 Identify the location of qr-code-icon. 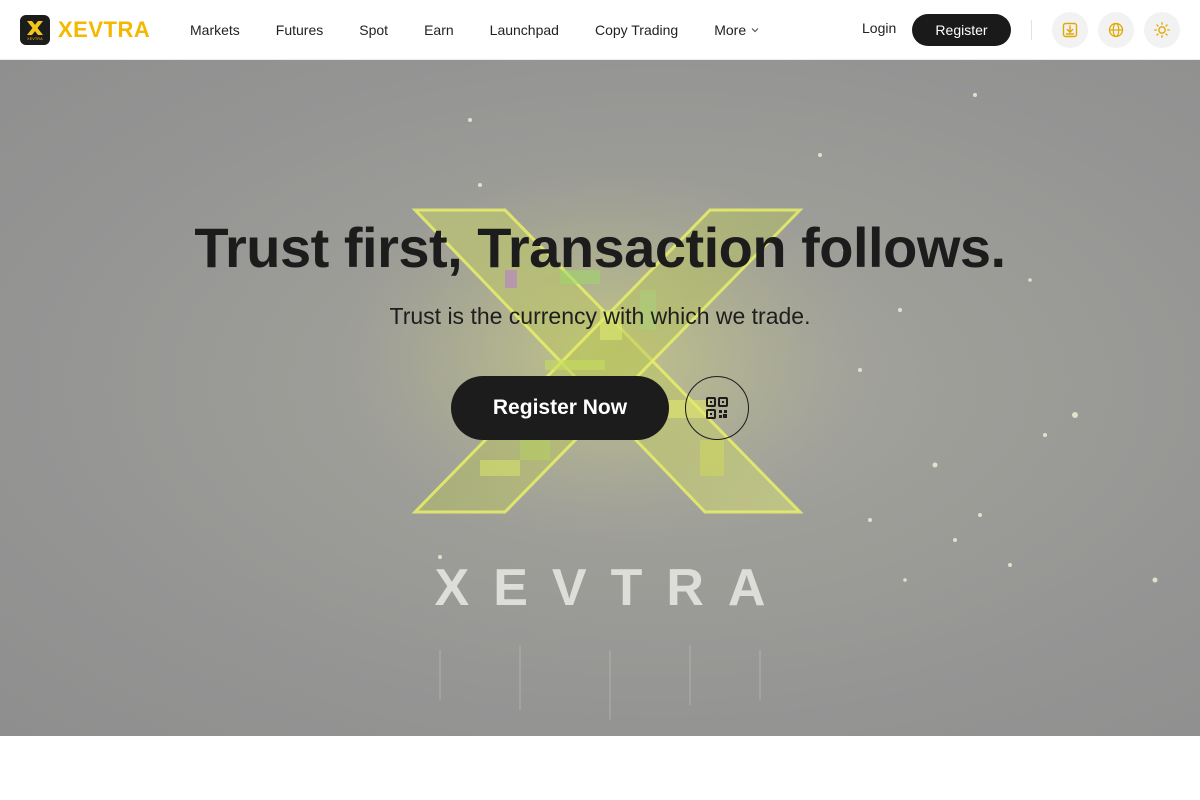
(717, 408).